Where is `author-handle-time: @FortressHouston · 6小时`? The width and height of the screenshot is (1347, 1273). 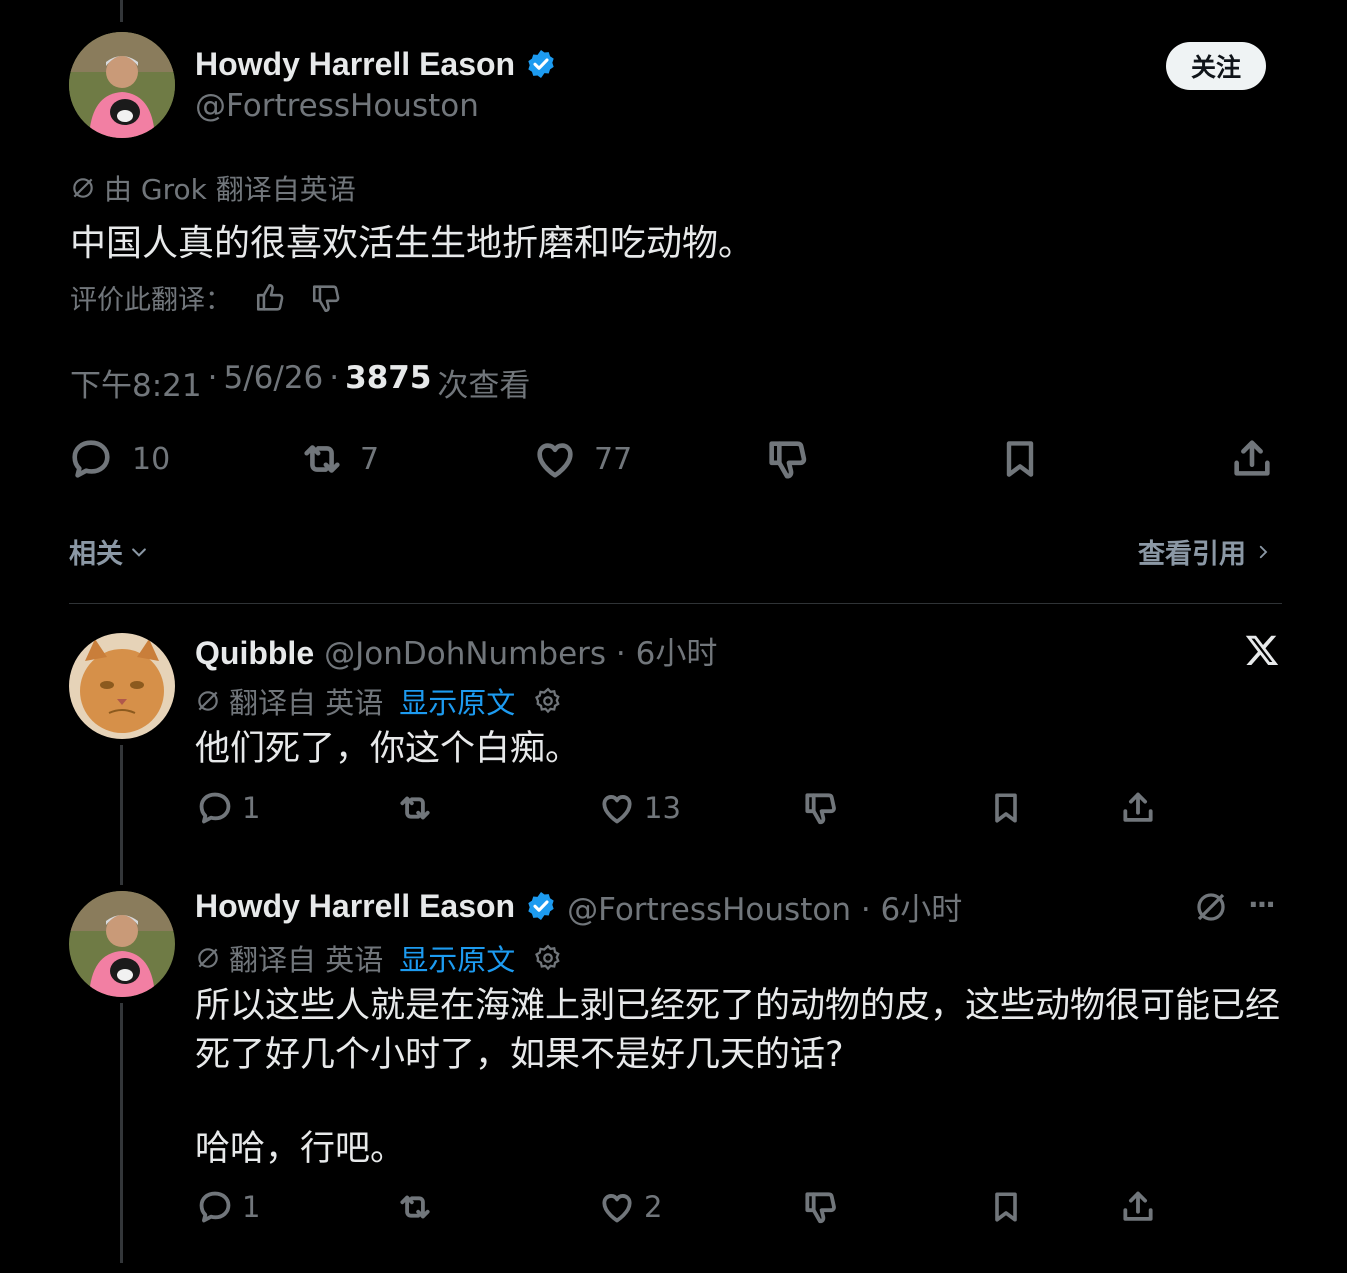 author-handle-time: @FortressHouston · 6小时 is located at coordinates (764, 906).